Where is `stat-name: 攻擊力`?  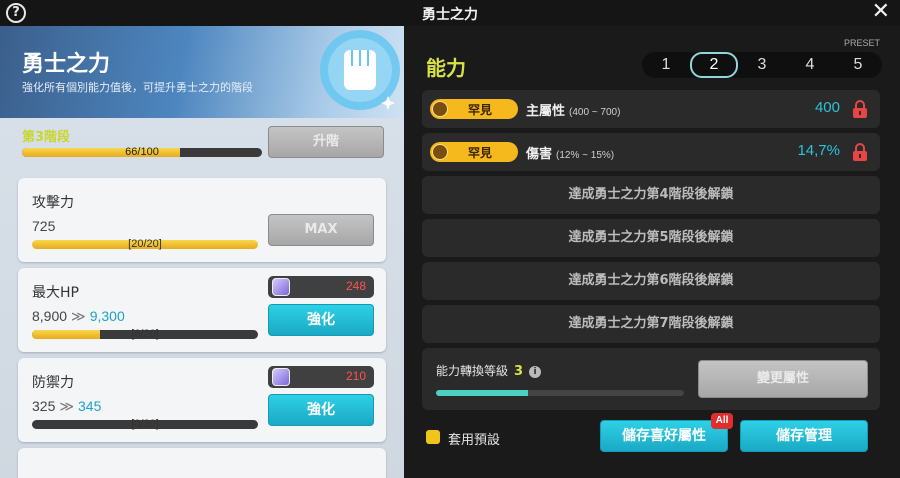
stat-name: 攻擊力 is located at coordinates (53, 203).